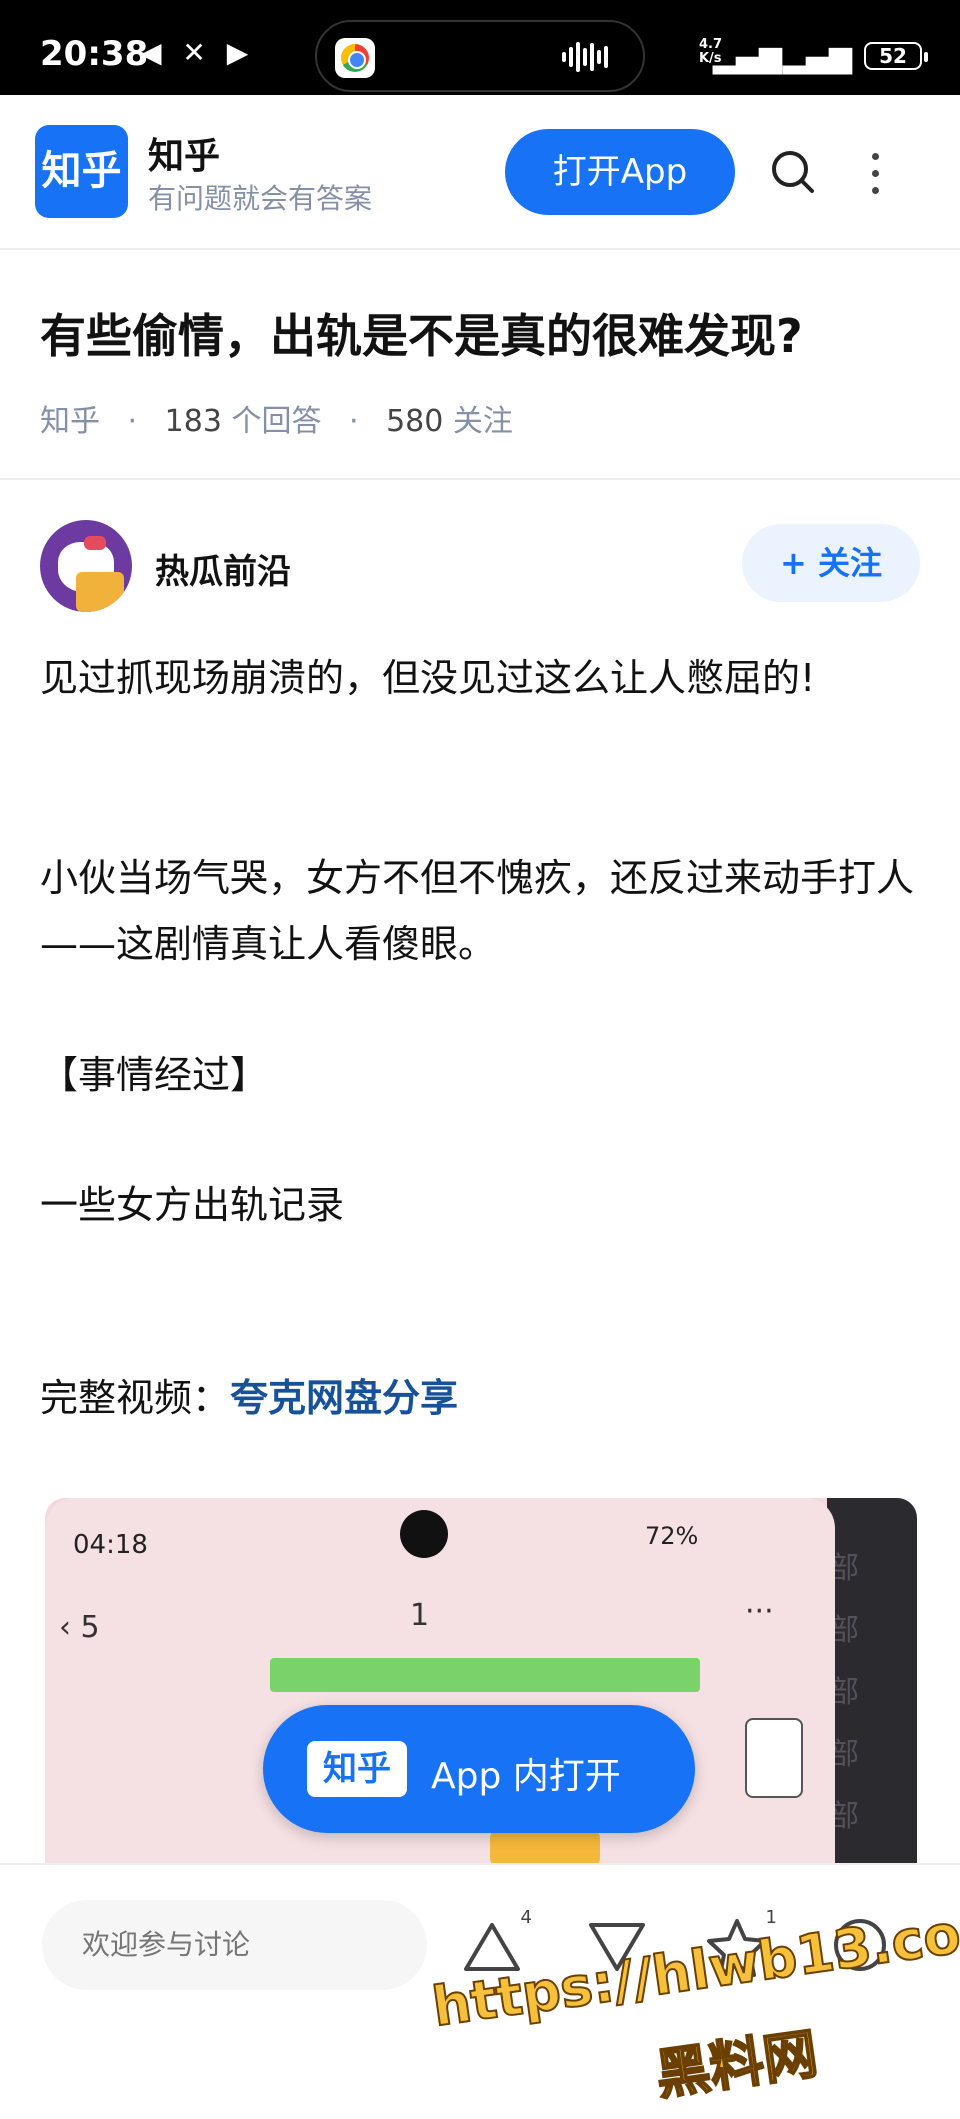 The image size is (960, 2119). I want to click on question-meta: 知乎 · 183 个回答 · 580 关注, so click(276, 421).